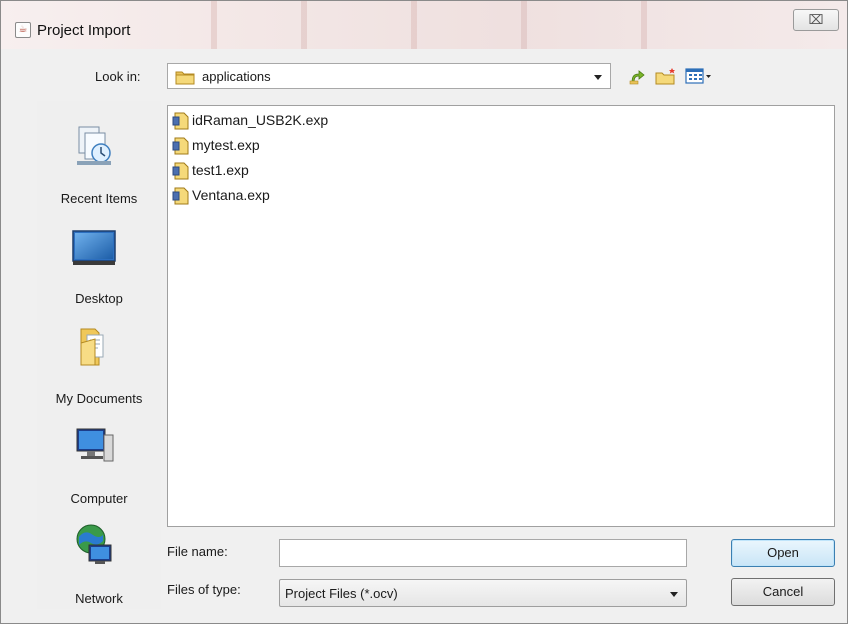 This screenshot has height=624, width=848. I want to click on network-globe-icon, so click(94, 544).